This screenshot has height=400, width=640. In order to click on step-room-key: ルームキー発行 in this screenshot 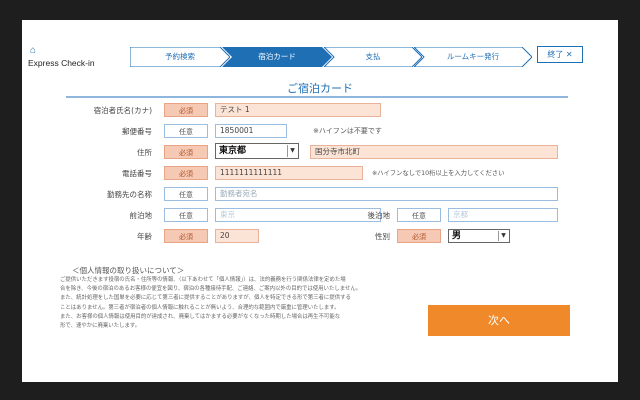, I will do `click(473, 57)`.